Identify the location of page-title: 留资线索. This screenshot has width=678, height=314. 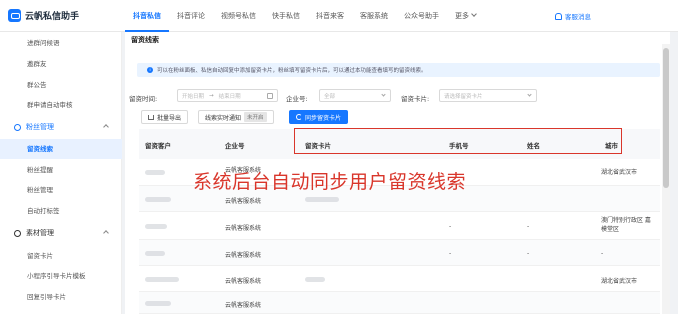
(145, 40).